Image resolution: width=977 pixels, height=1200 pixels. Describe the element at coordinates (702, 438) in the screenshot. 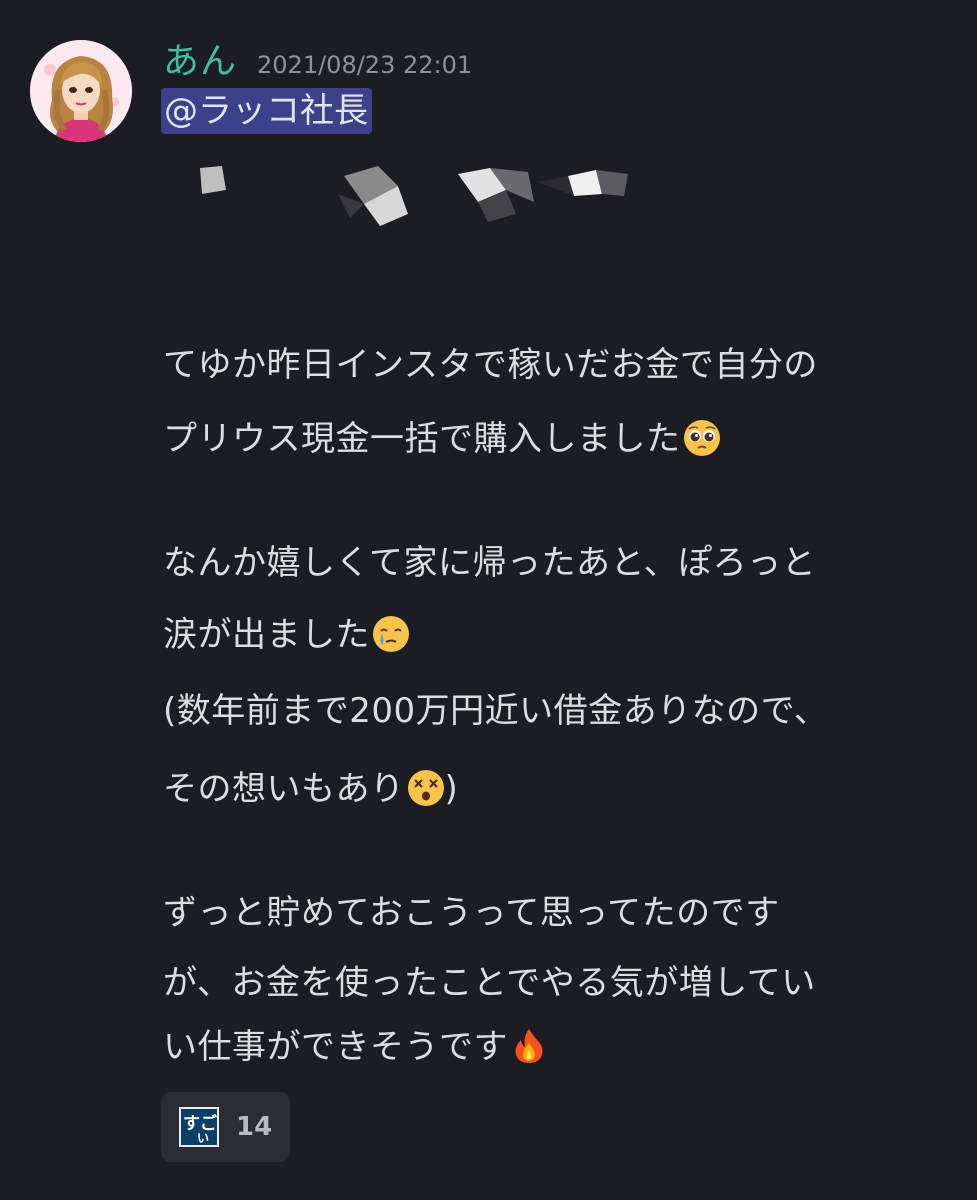

I see `pleading-face-icon` at that location.